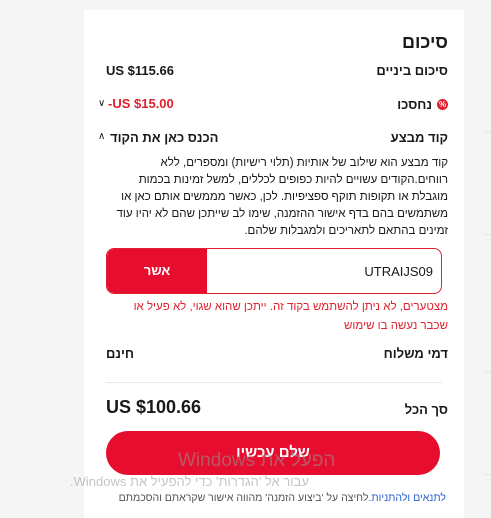 This screenshot has width=491, height=518. I want to click on shipping-label: דמי משלוח, so click(415, 353).